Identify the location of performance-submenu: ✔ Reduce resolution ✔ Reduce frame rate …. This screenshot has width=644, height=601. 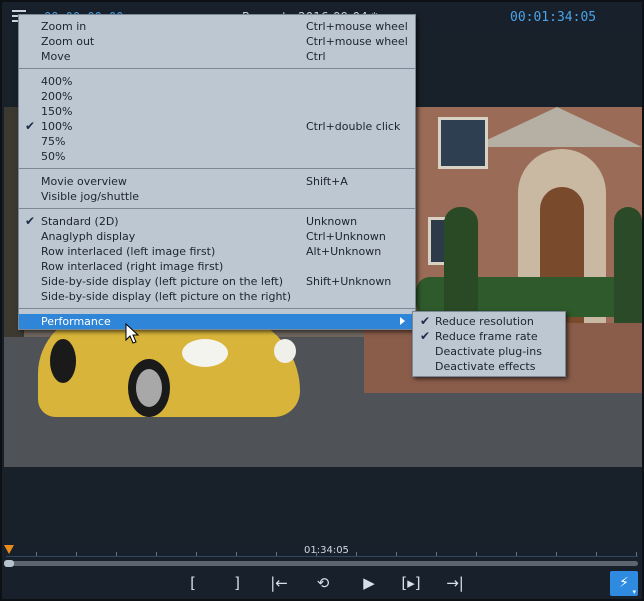
(489, 344).